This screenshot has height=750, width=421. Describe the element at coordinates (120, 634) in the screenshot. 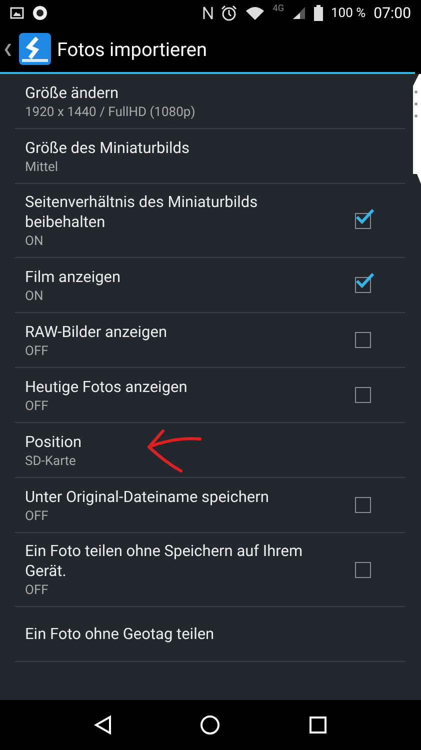

I see `setting-title: Ein Foto ohne Geotag teilen` at that location.